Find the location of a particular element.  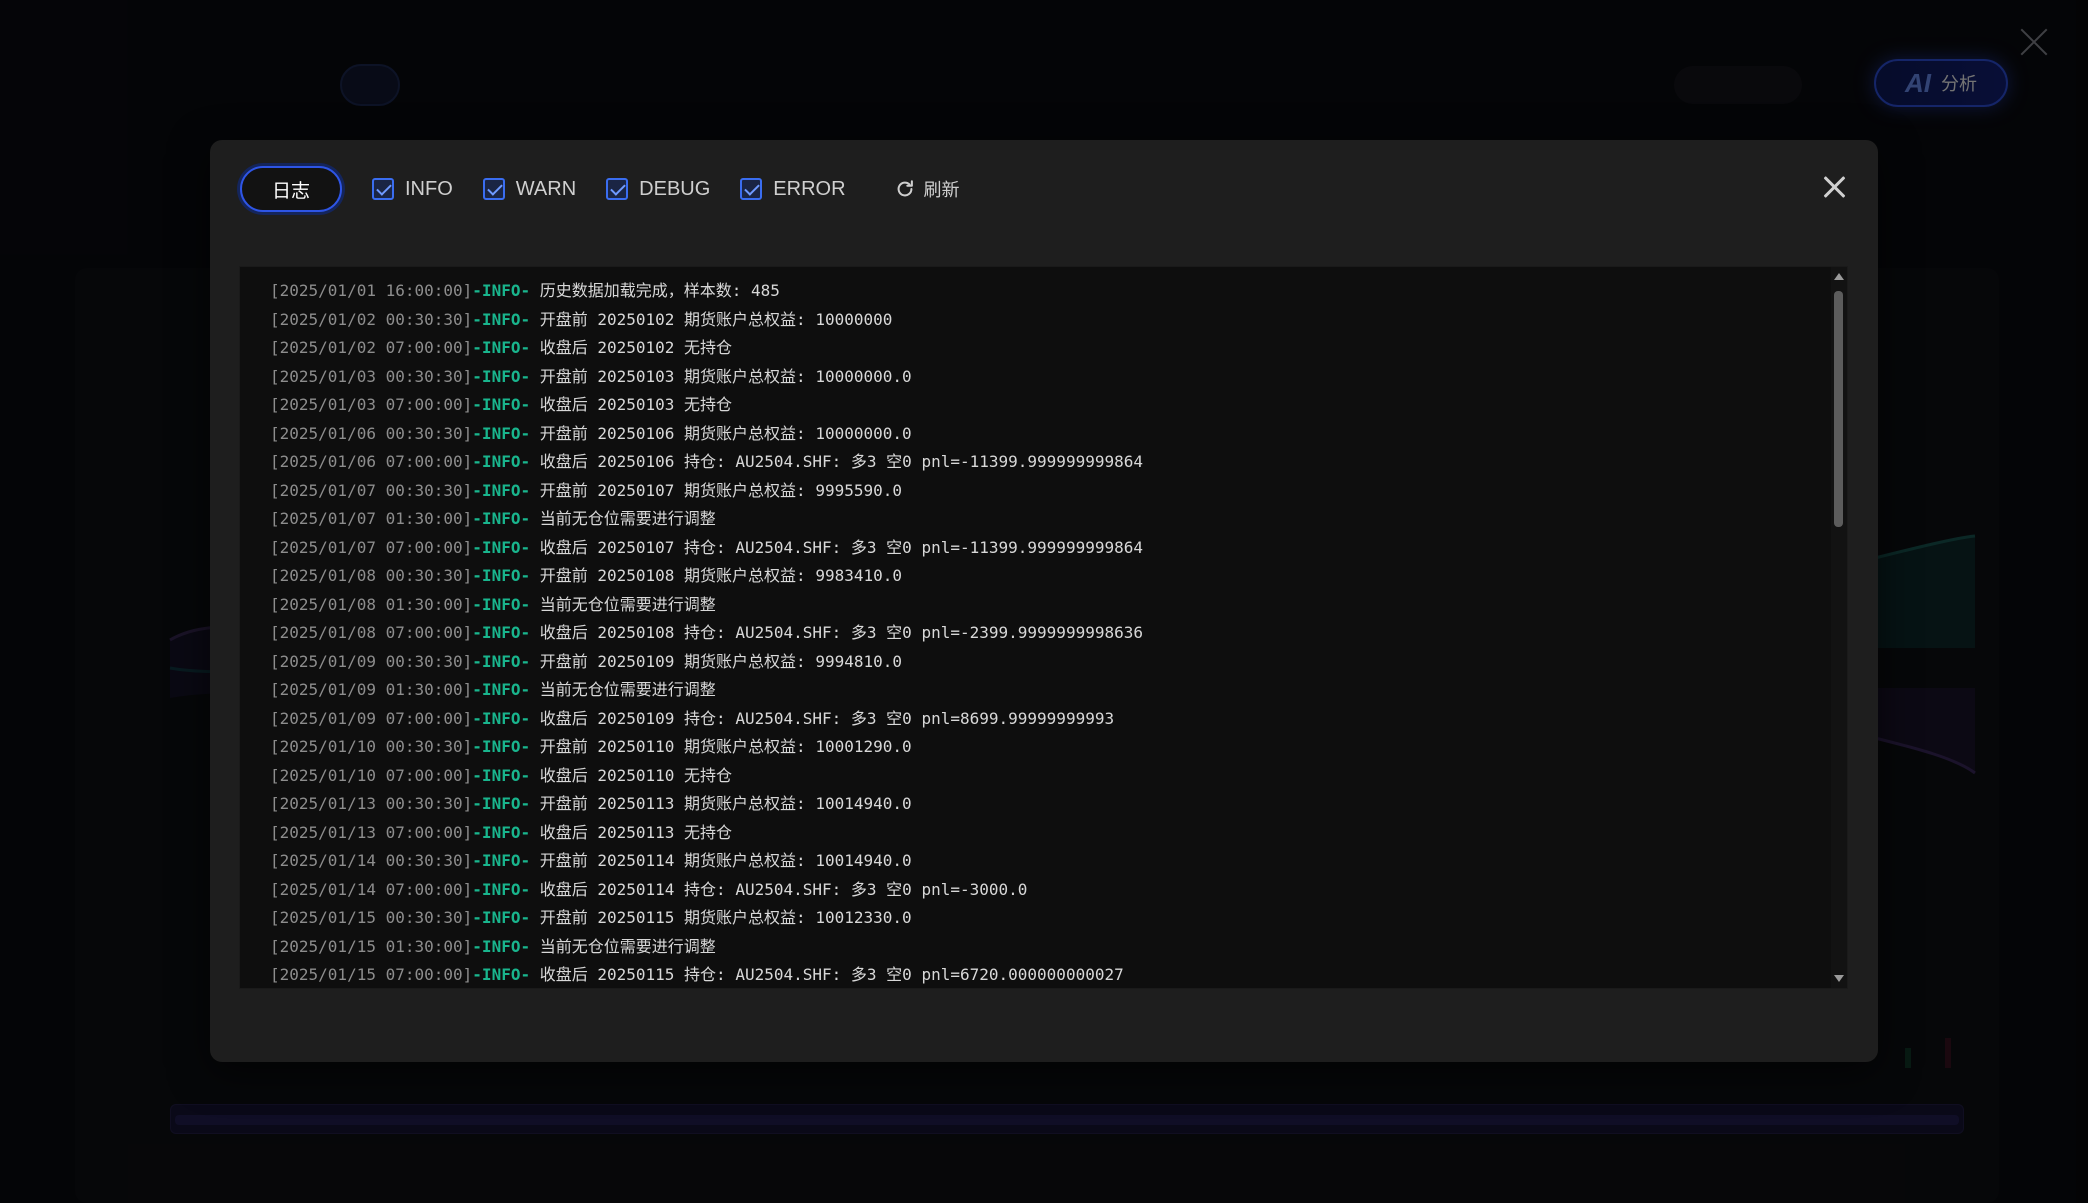

log-timestamp: [2025/01/07 07:00:00] is located at coordinates (371, 547).